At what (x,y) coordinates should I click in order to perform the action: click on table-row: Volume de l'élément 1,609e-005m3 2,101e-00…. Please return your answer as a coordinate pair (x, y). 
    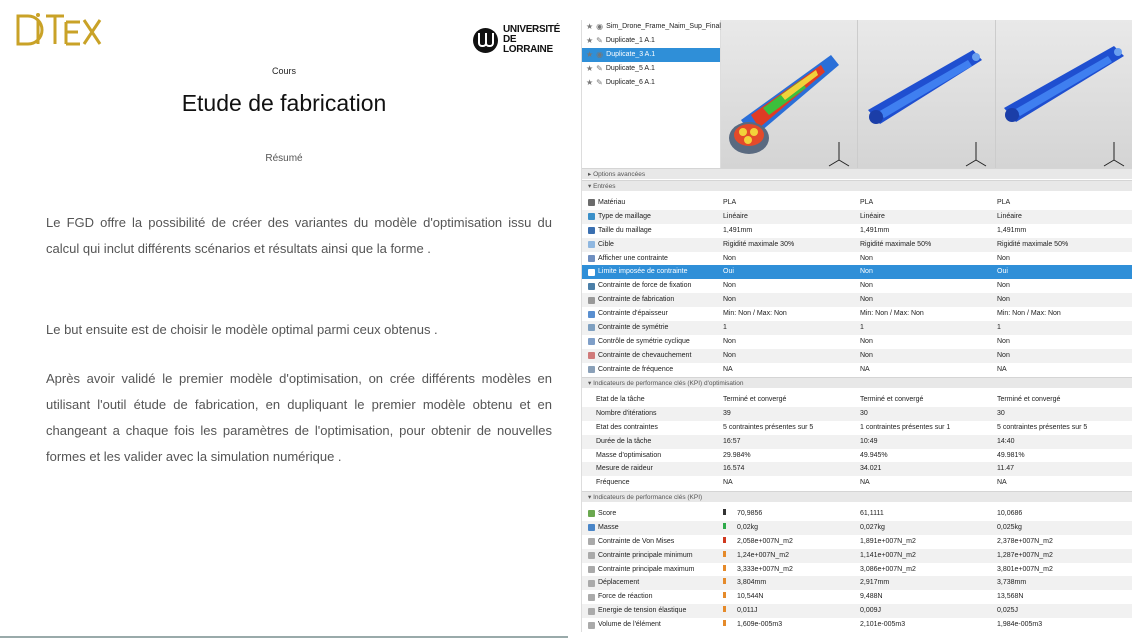
    Looking at the image, I should click on (857, 625).